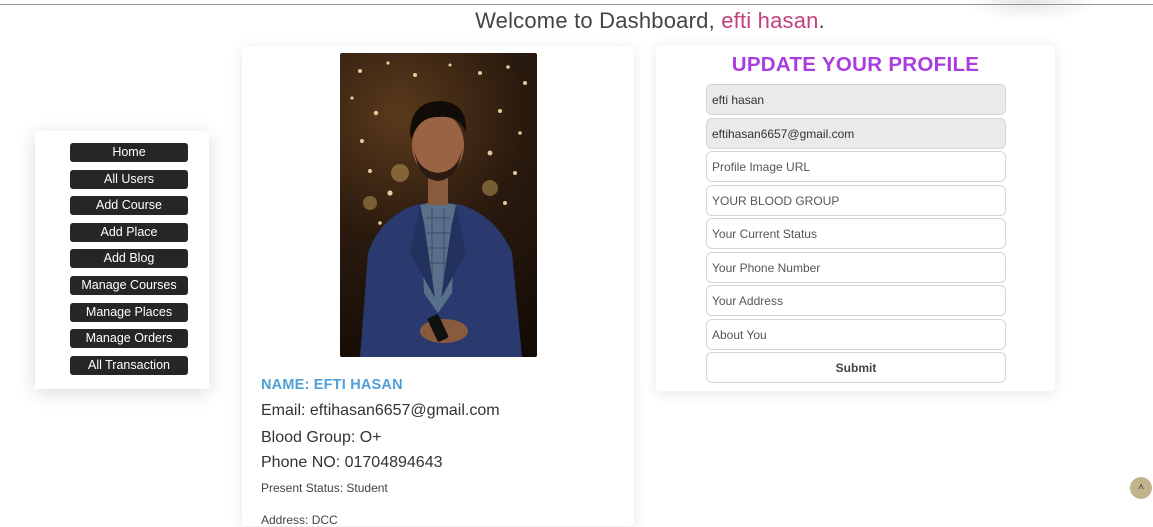  What do you see at coordinates (129, 259) in the screenshot?
I see `sidebar-item-add-blog: Add Blog` at bounding box center [129, 259].